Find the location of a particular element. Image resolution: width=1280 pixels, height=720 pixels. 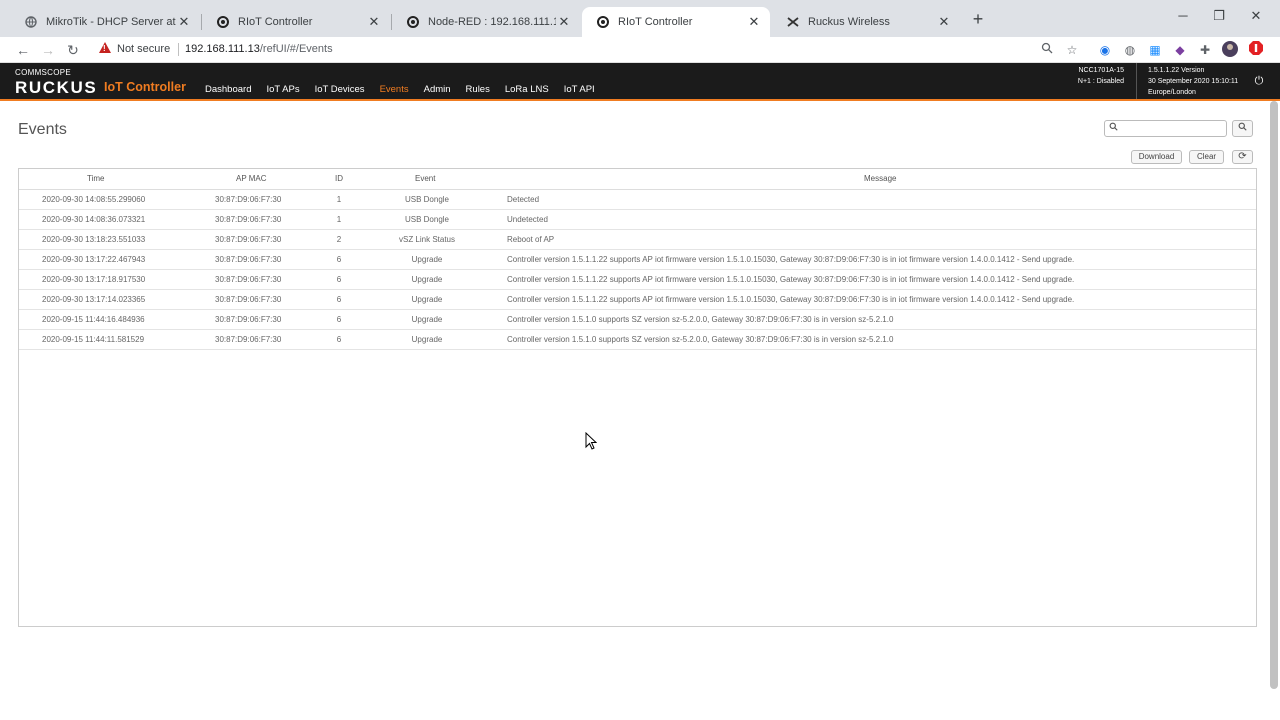

cell-time: 2020-09-15 11:44:11.581529 is located at coordinates (93, 339).